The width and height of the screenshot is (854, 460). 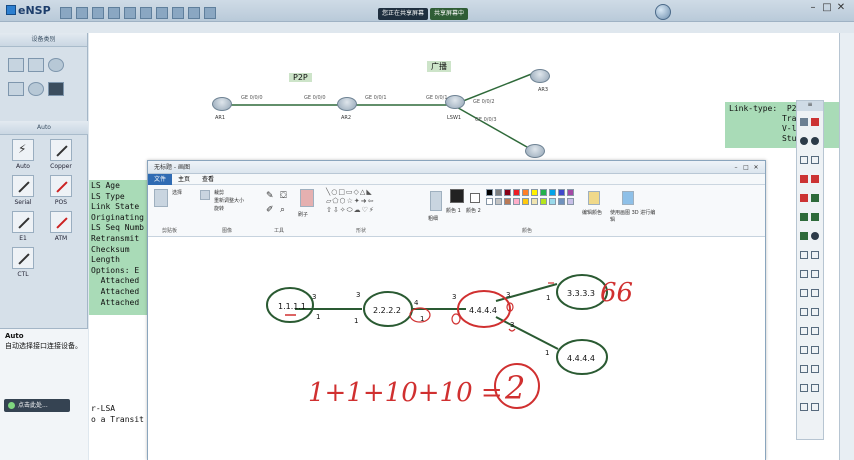 I want to click on save-icon, so click(x=98, y=13).